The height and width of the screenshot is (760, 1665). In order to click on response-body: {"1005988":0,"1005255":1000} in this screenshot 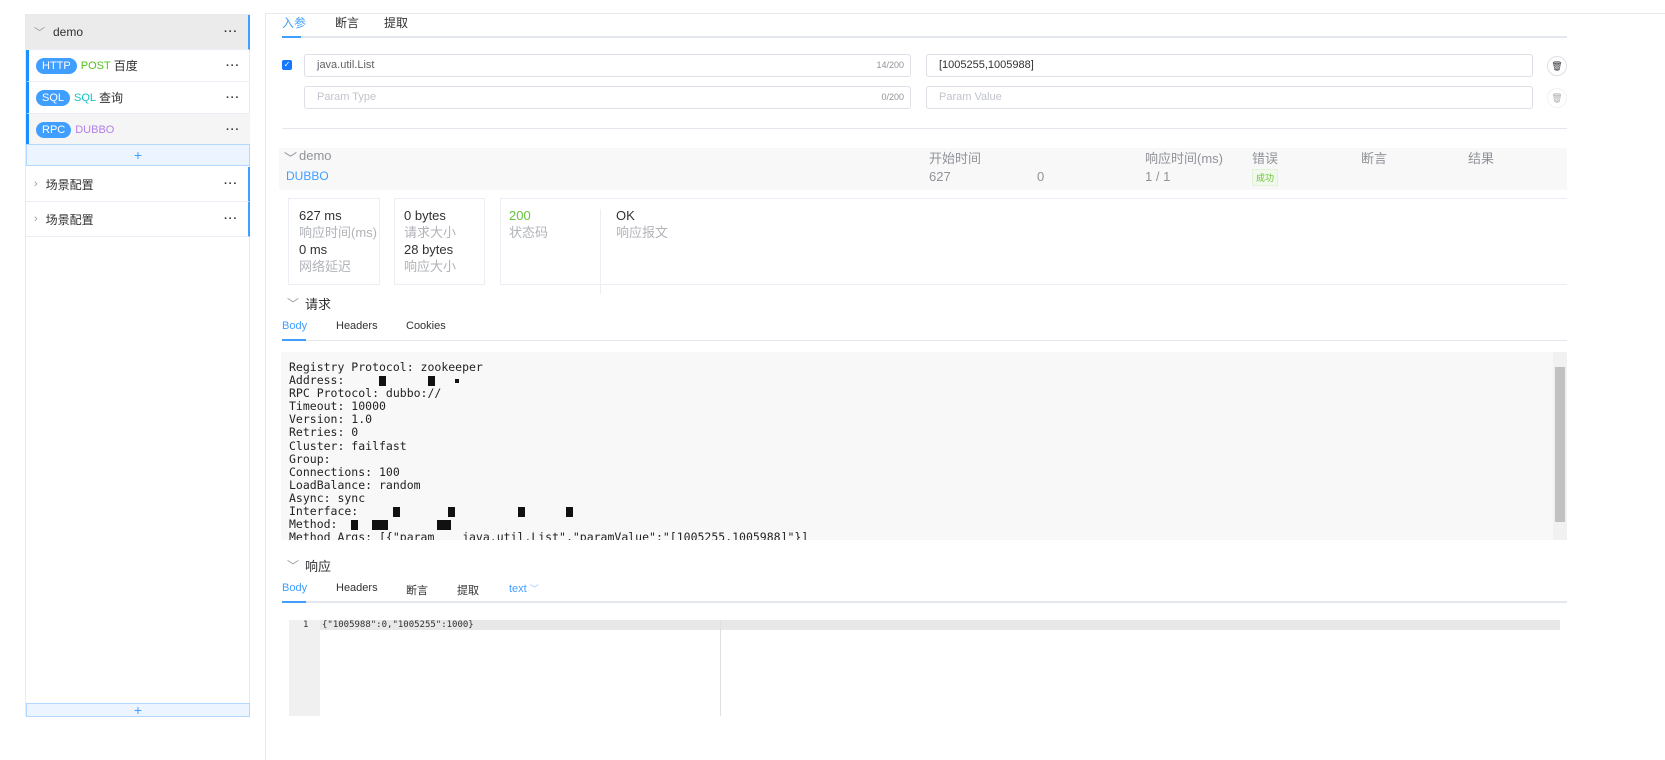, I will do `click(398, 625)`.